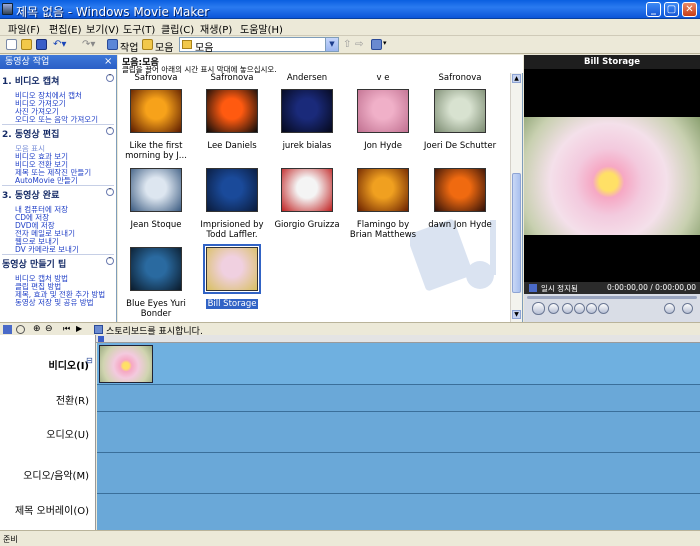 The height and width of the screenshot is (546, 700). I want to click on zoom-in-icon: ⊕, so click(37, 329).